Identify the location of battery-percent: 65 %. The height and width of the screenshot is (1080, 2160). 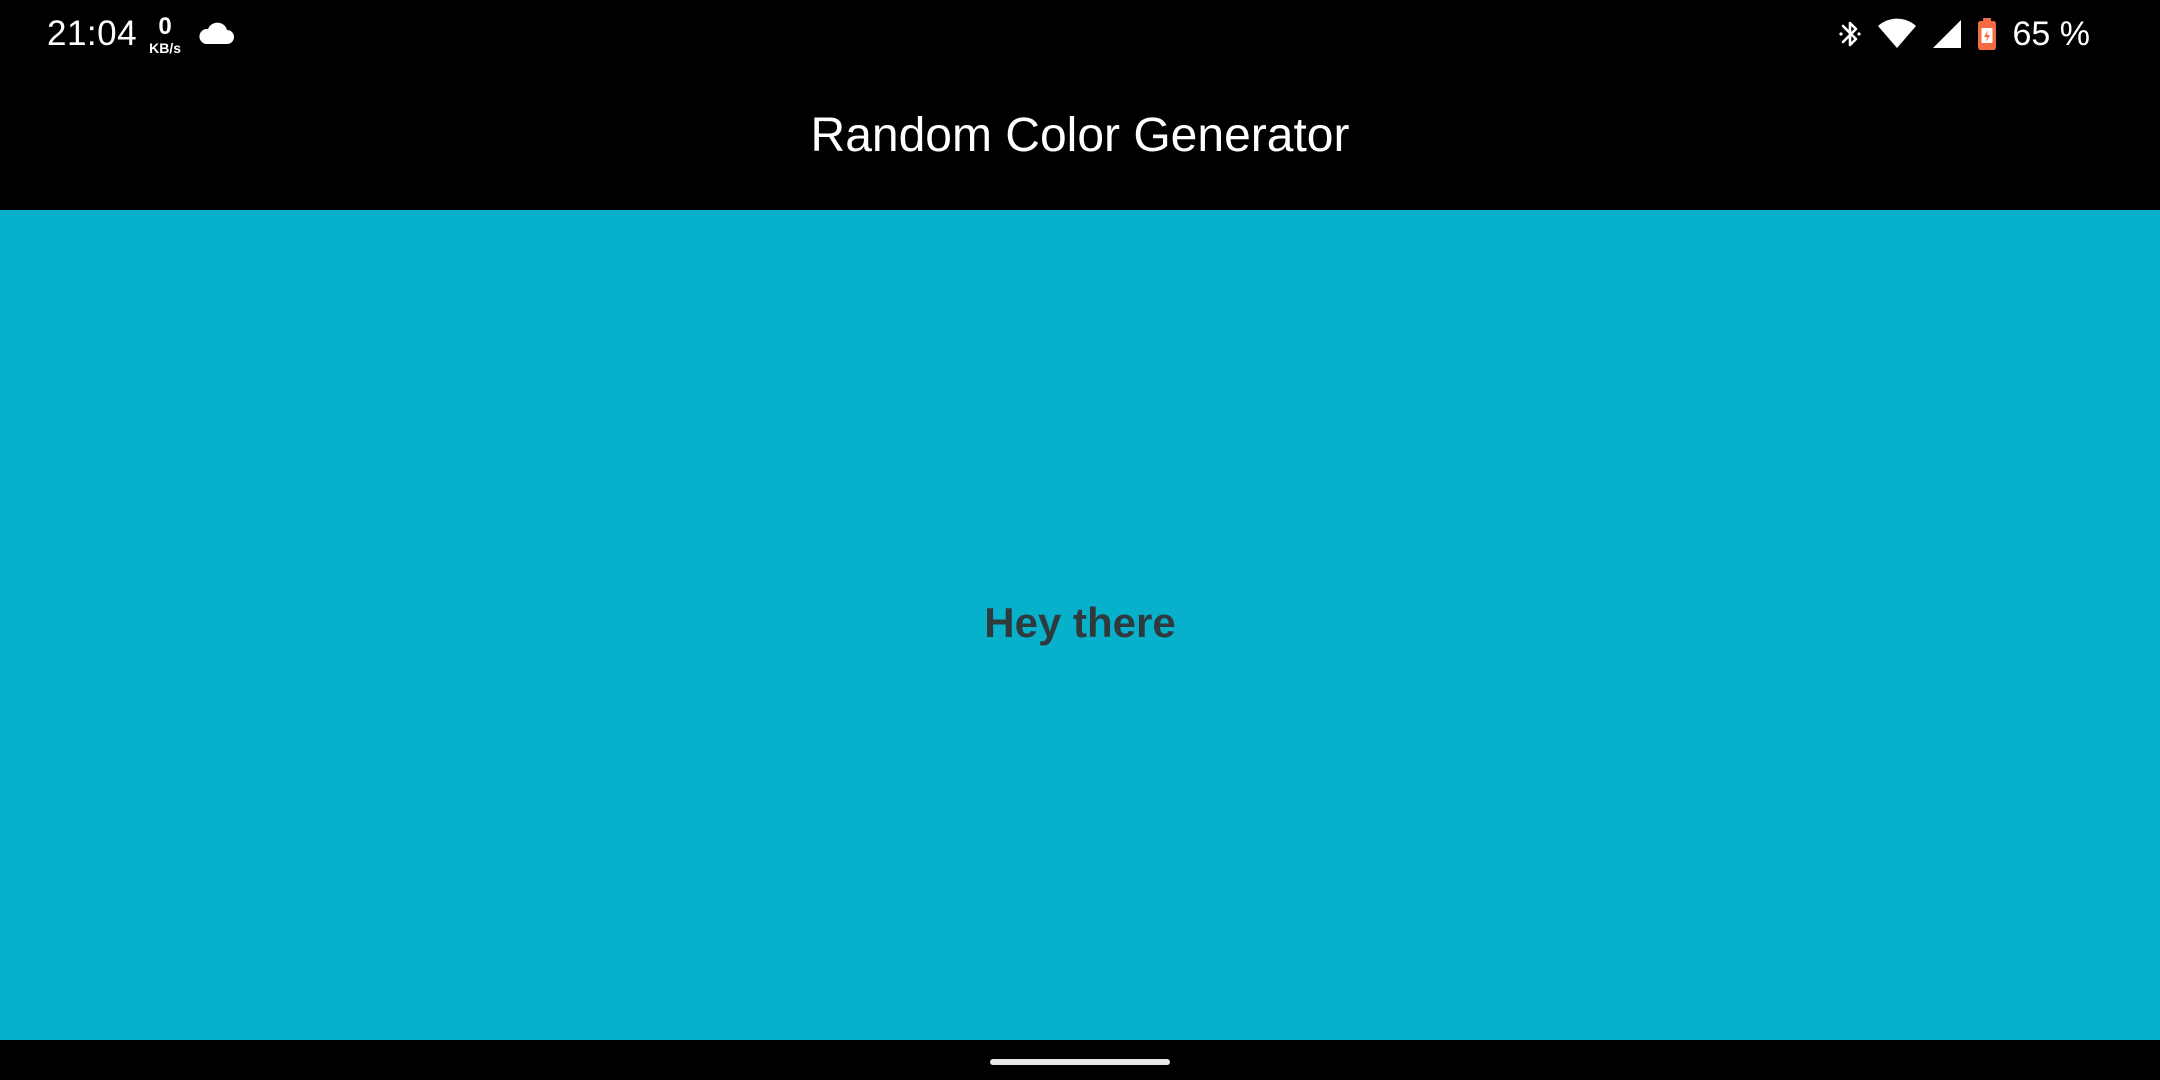
(2051, 33).